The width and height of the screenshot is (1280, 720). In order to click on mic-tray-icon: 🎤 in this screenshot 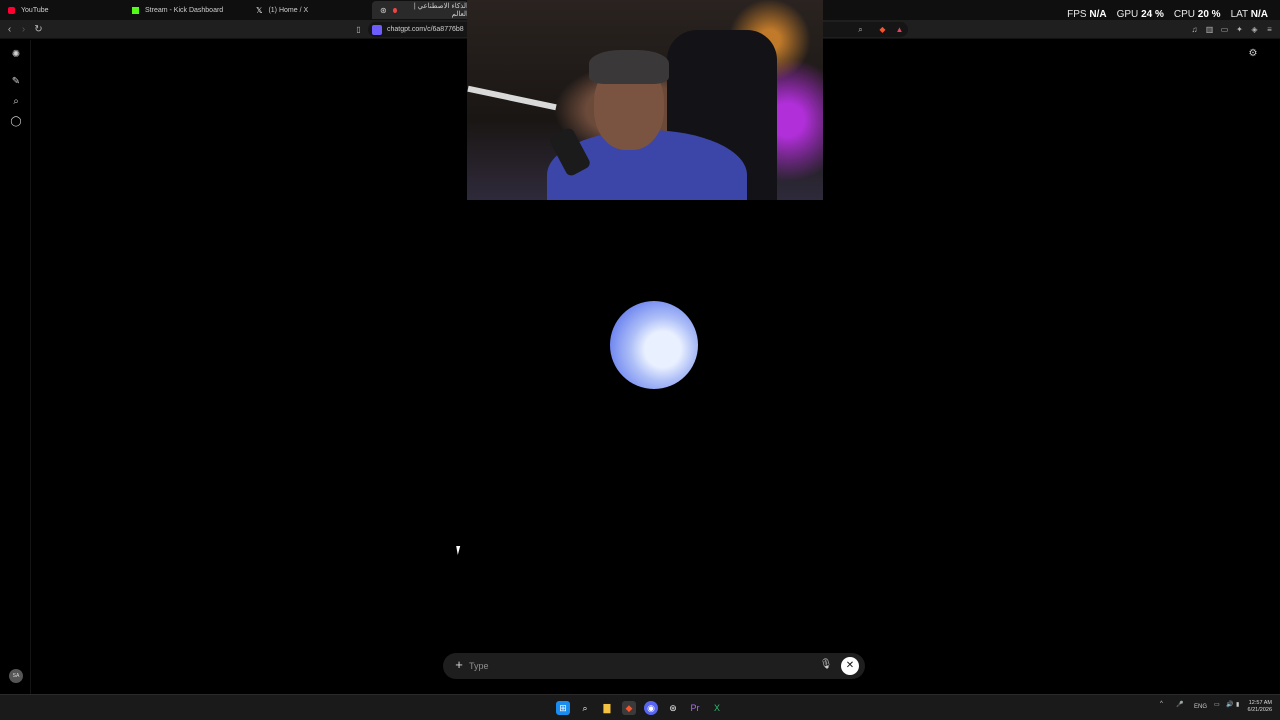, I will do `click(1179, 704)`.